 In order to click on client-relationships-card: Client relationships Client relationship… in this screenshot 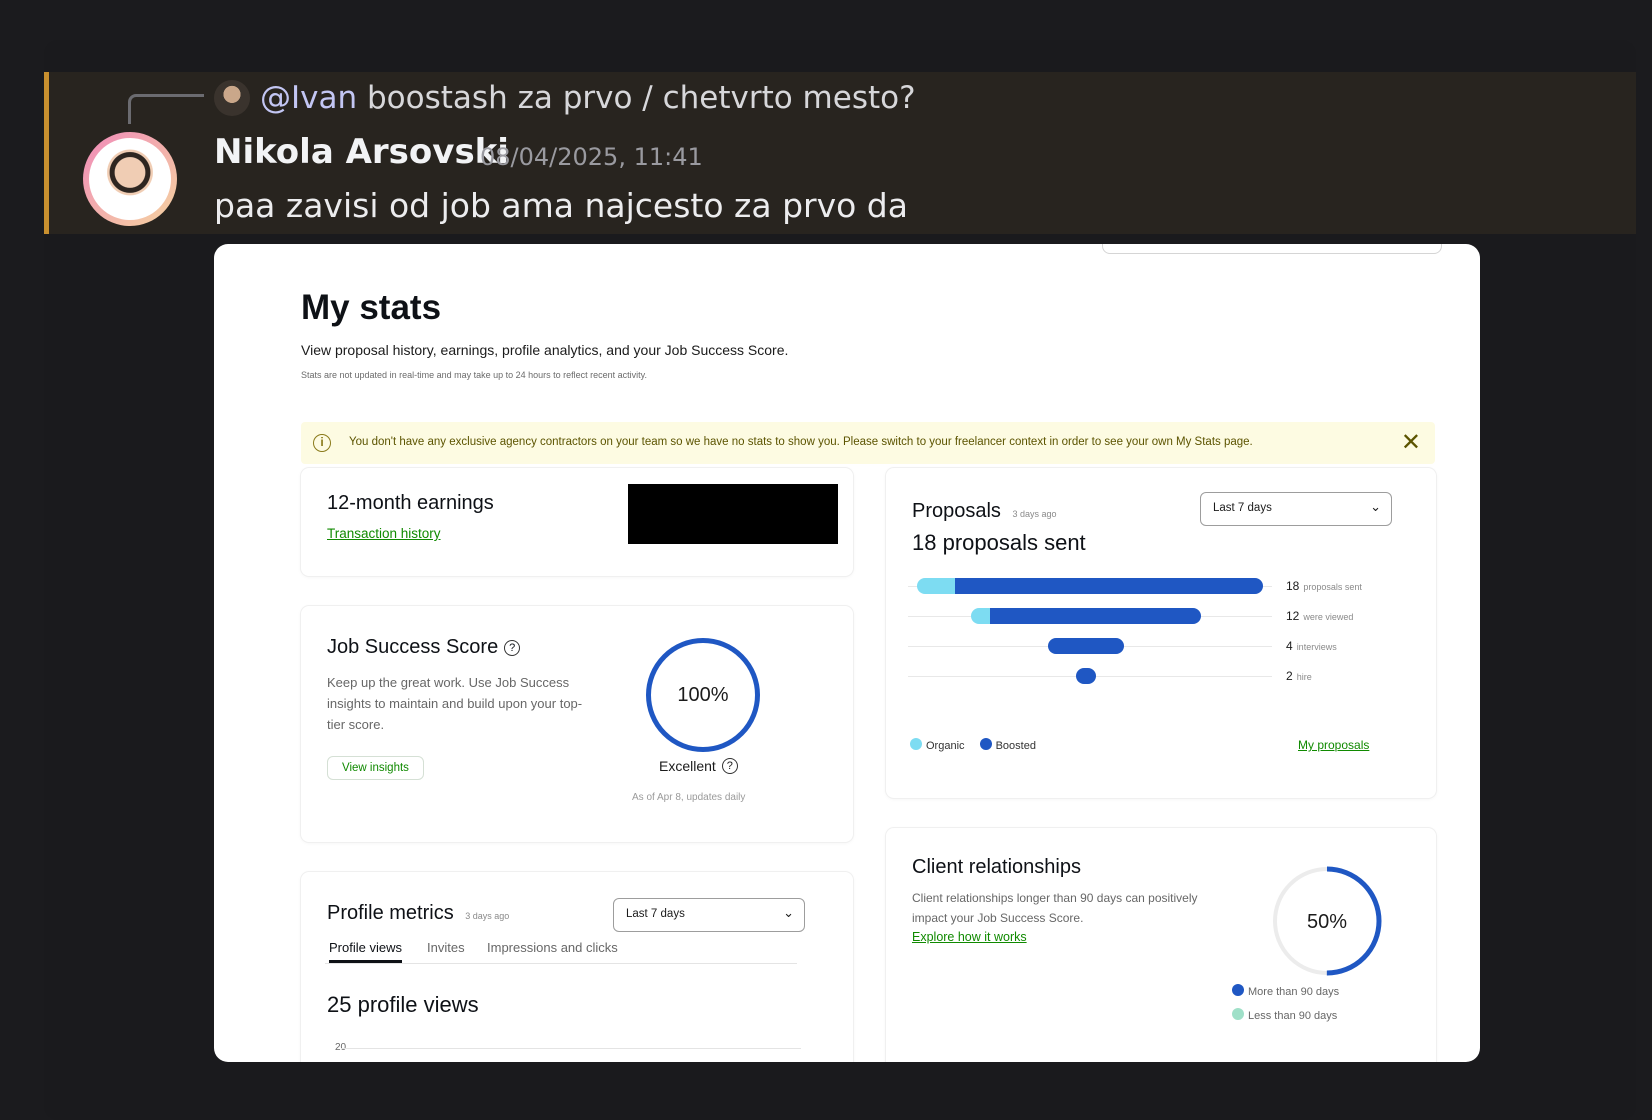, I will do `click(1161, 945)`.